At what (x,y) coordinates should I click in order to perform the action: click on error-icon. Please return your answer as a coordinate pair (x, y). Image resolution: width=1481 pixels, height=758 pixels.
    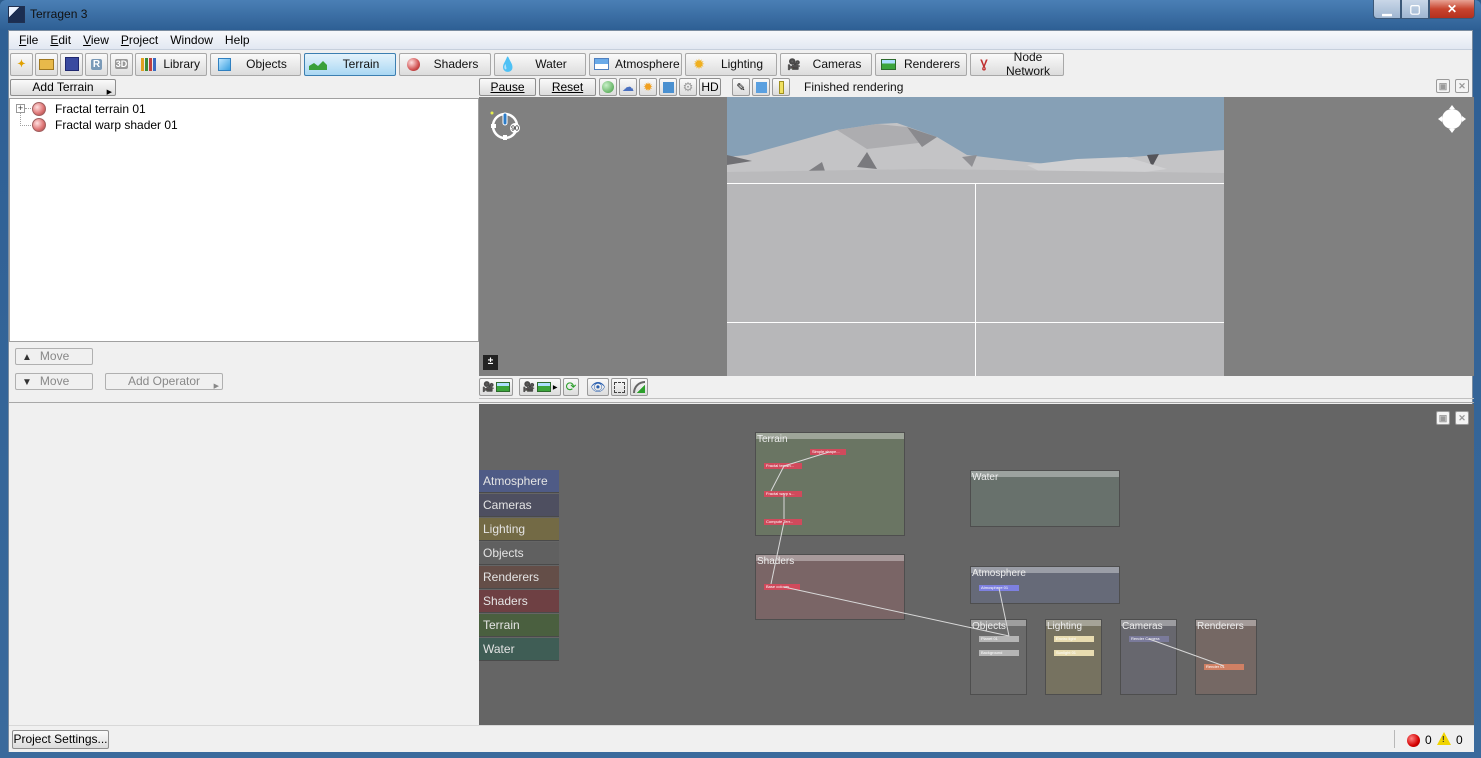
    Looking at the image, I should click on (1413, 740).